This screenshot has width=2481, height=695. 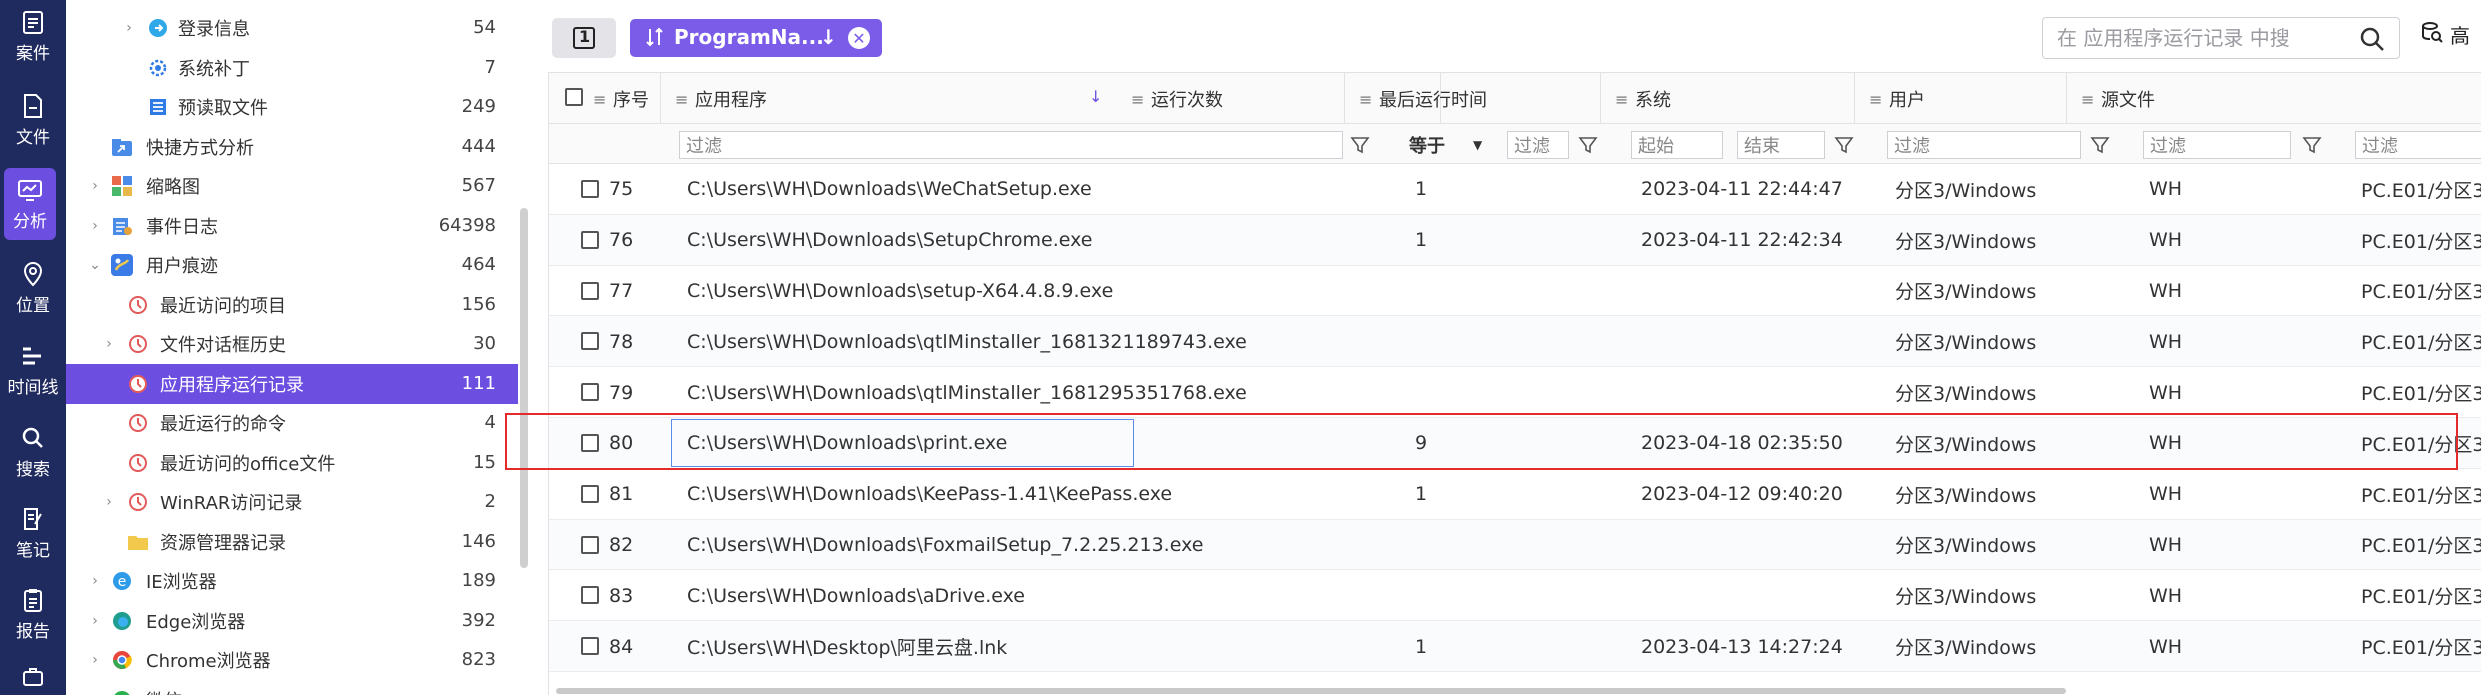 What do you see at coordinates (1781, 145) in the screenshot?
I see `end-time-input: 结束` at bounding box center [1781, 145].